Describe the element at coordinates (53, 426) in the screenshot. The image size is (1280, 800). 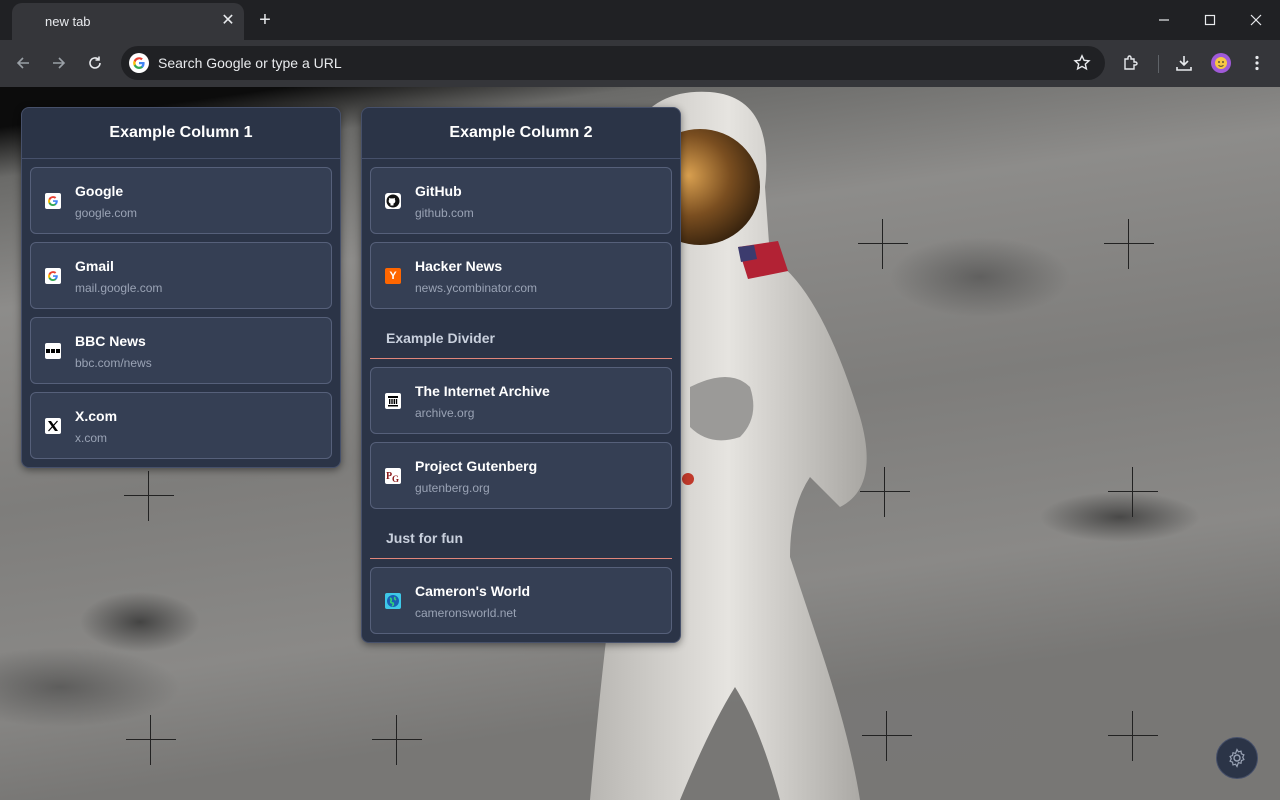
I see `x-icon` at that location.